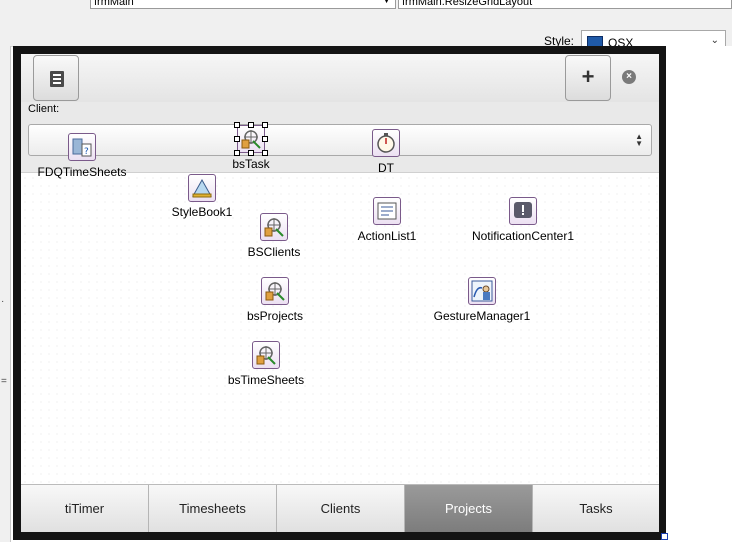 Image resolution: width=732 pixels, height=542 pixels. What do you see at coordinates (4, 381) in the screenshot?
I see `panel-mark: =` at bounding box center [4, 381].